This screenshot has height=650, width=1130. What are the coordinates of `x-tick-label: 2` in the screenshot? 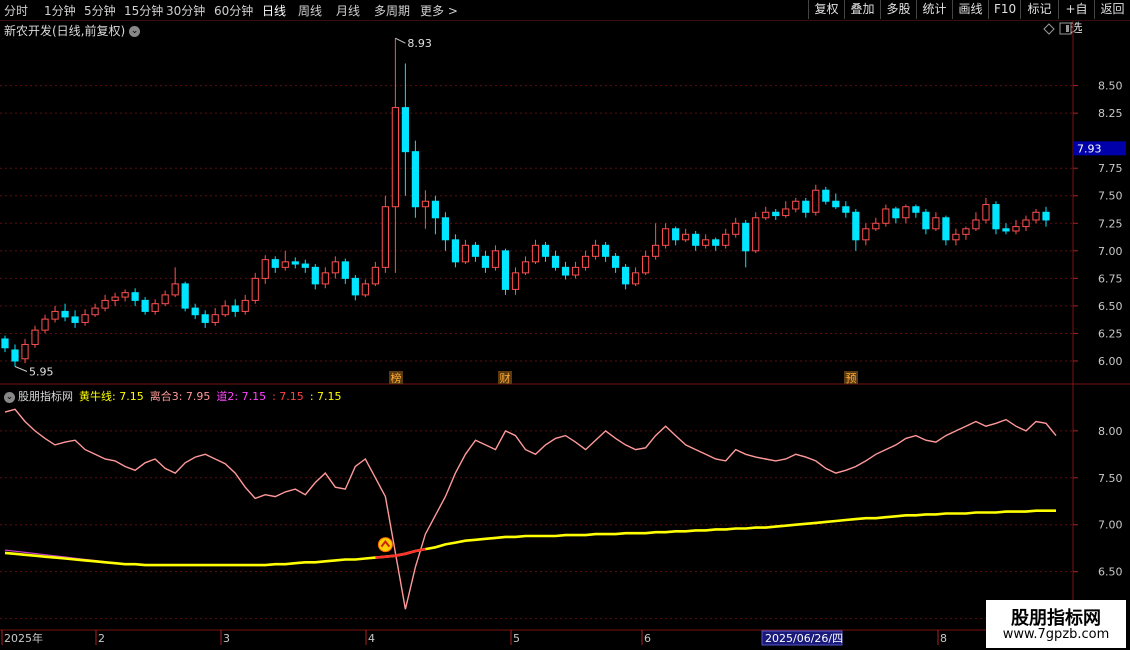 It's located at (101, 638).